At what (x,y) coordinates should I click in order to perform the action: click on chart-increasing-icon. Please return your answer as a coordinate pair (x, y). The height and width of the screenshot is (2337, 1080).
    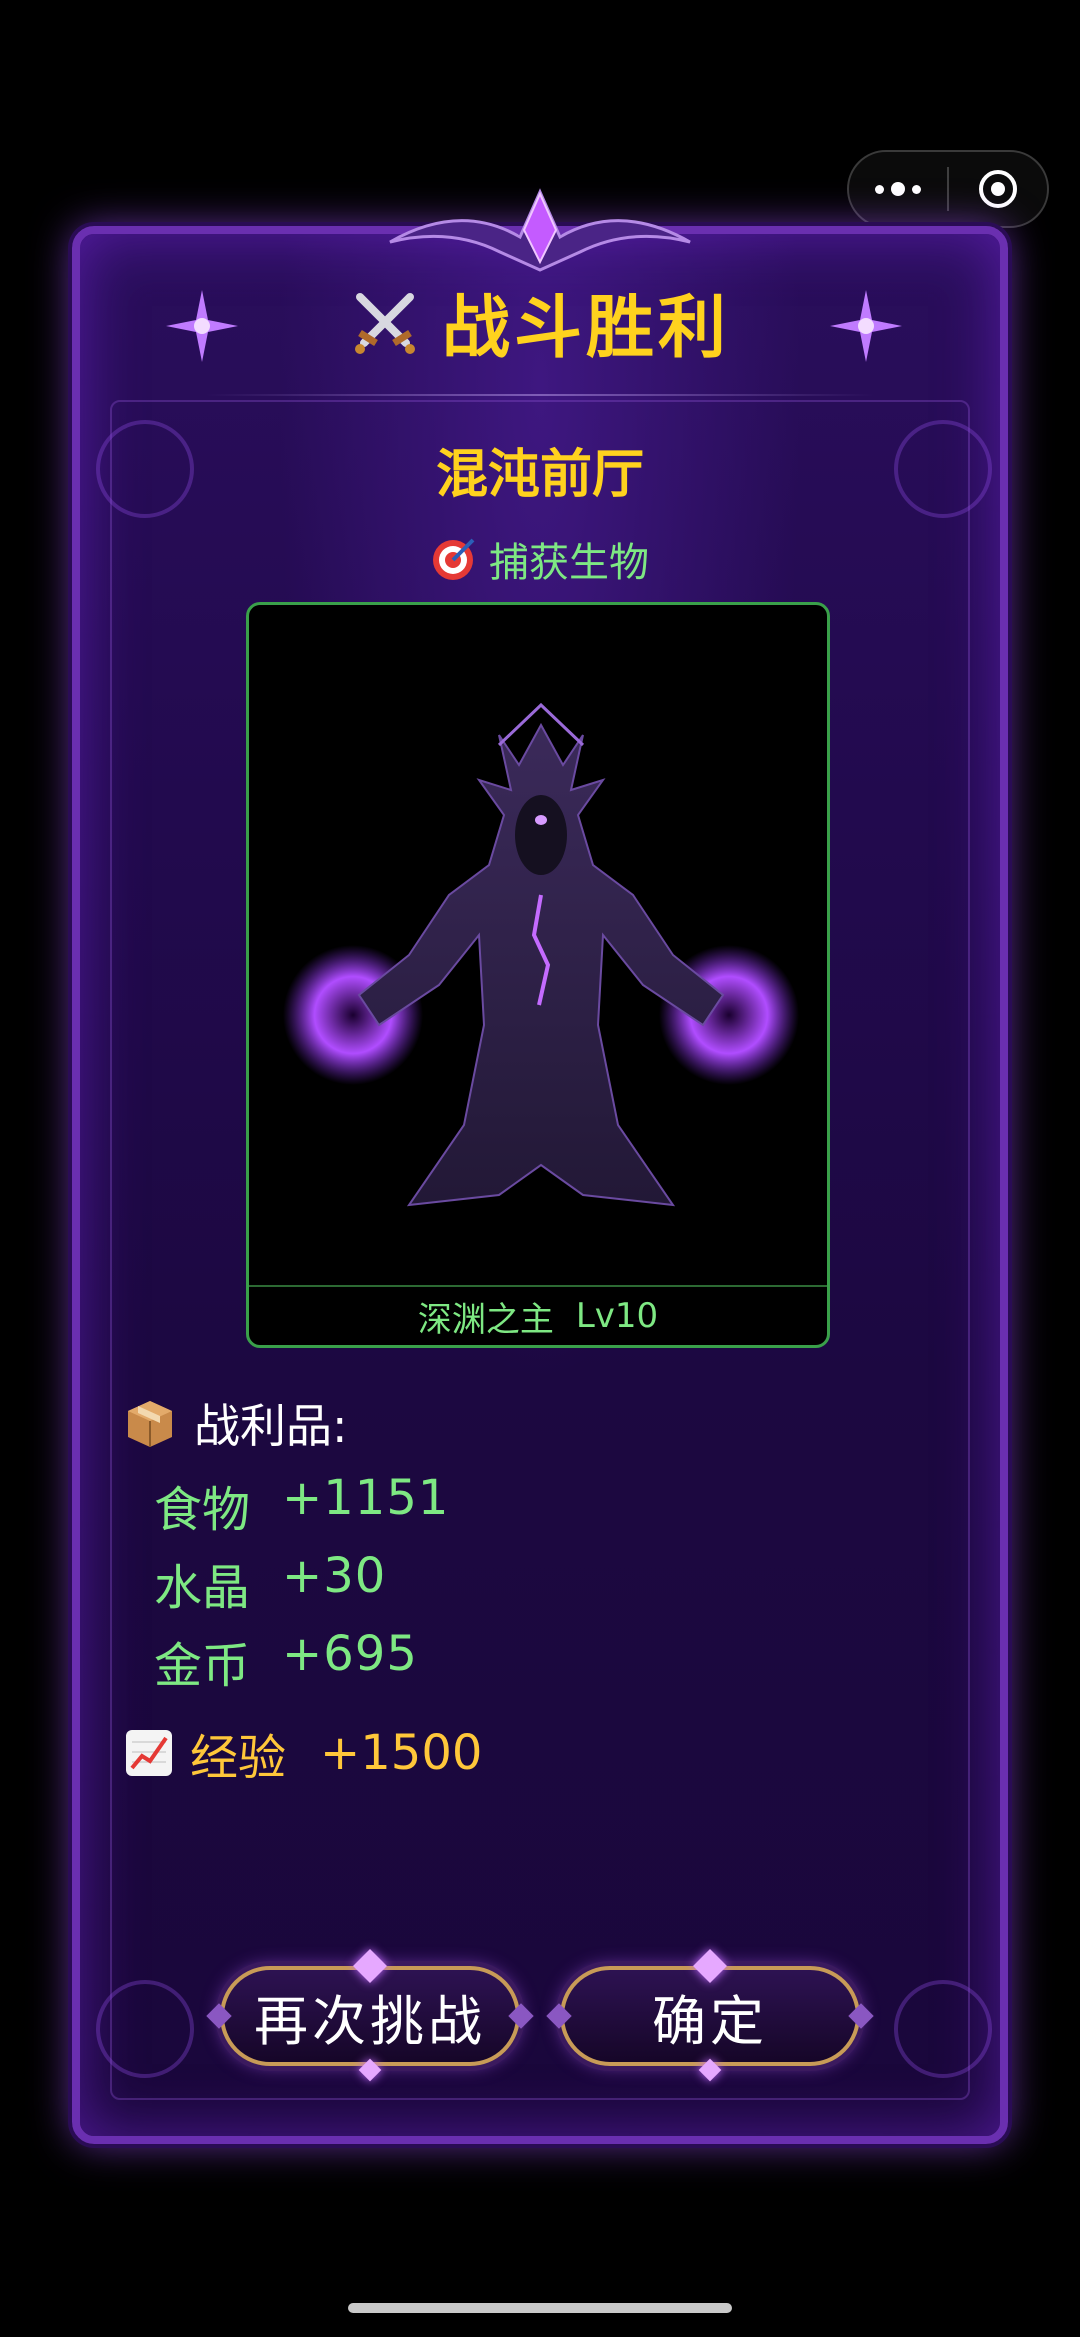
    Looking at the image, I should click on (149, 1753).